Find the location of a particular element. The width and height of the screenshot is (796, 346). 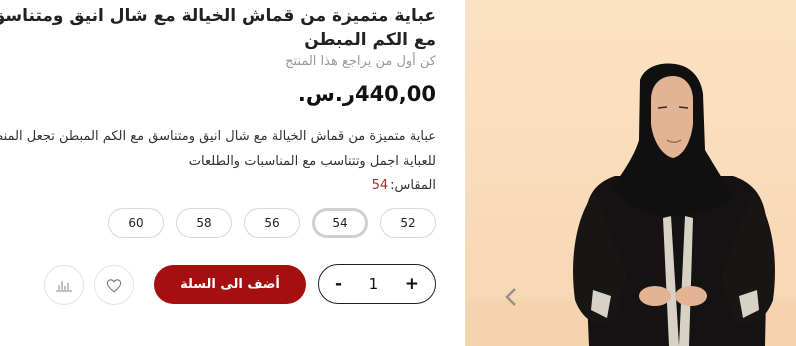

review-link: كن أول من يراجع هذا المنتج is located at coordinates (360, 61).